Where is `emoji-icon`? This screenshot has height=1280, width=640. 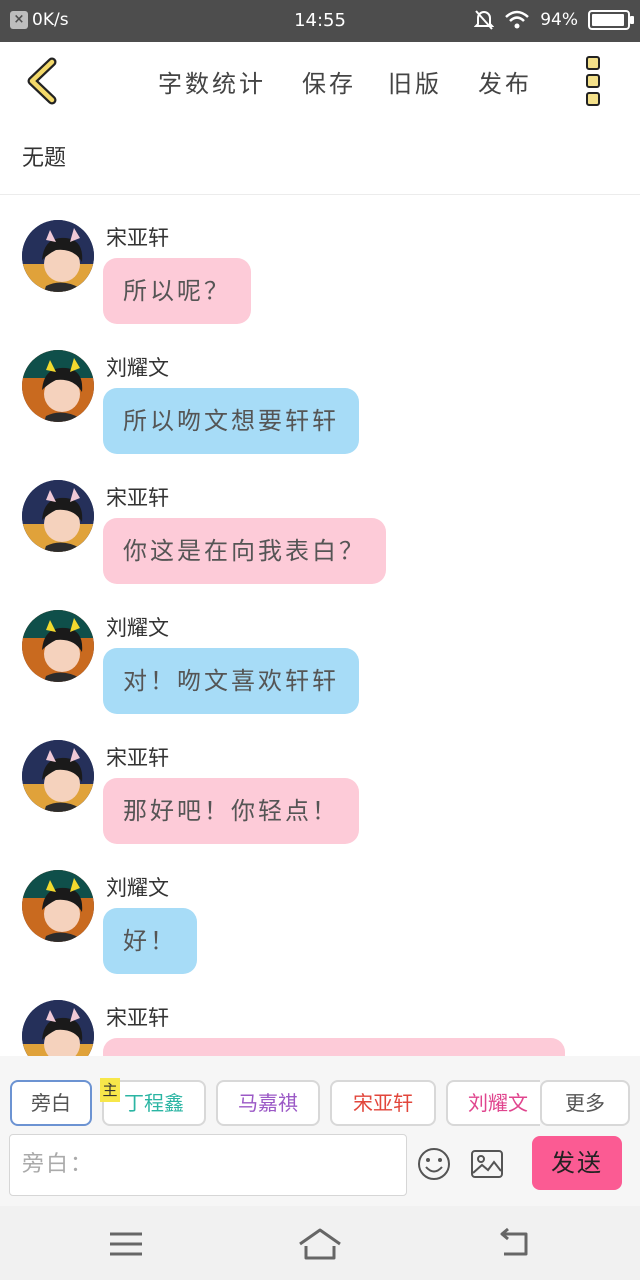
emoji-icon is located at coordinates (434, 1164).